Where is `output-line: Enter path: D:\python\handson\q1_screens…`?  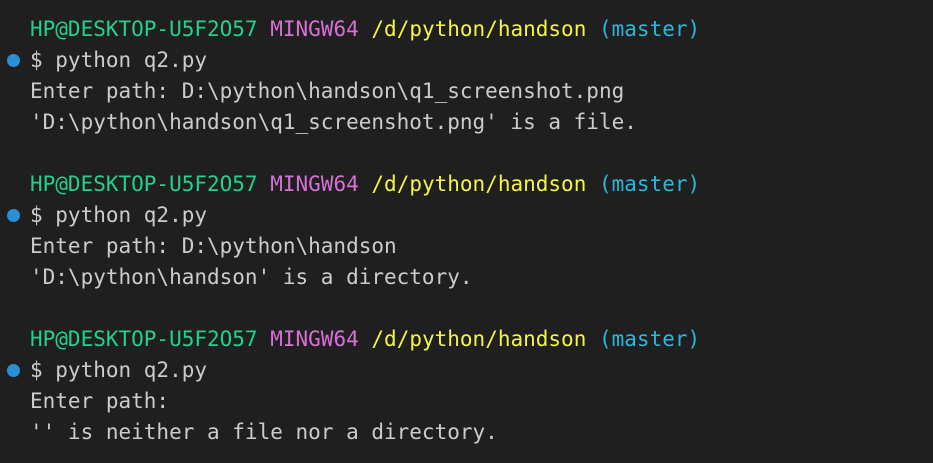 output-line: Enter path: D:\python\handson\q1_screens… is located at coordinates (327, 91).